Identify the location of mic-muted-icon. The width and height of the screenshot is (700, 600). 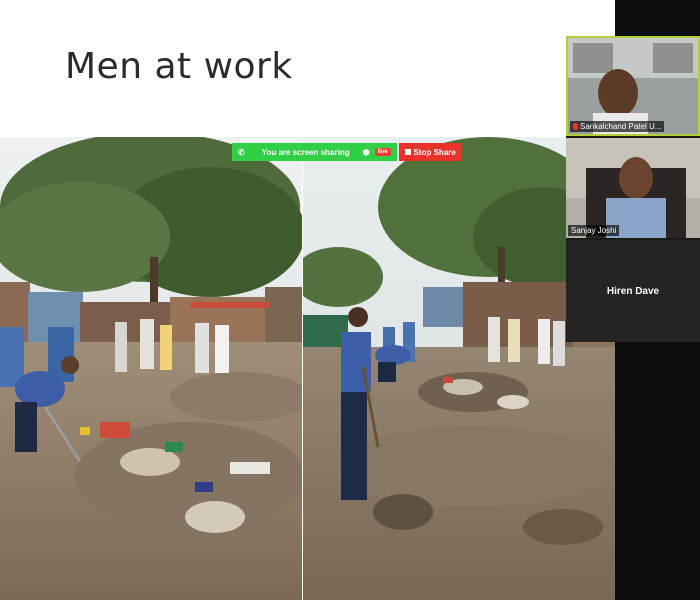
(575, 126).